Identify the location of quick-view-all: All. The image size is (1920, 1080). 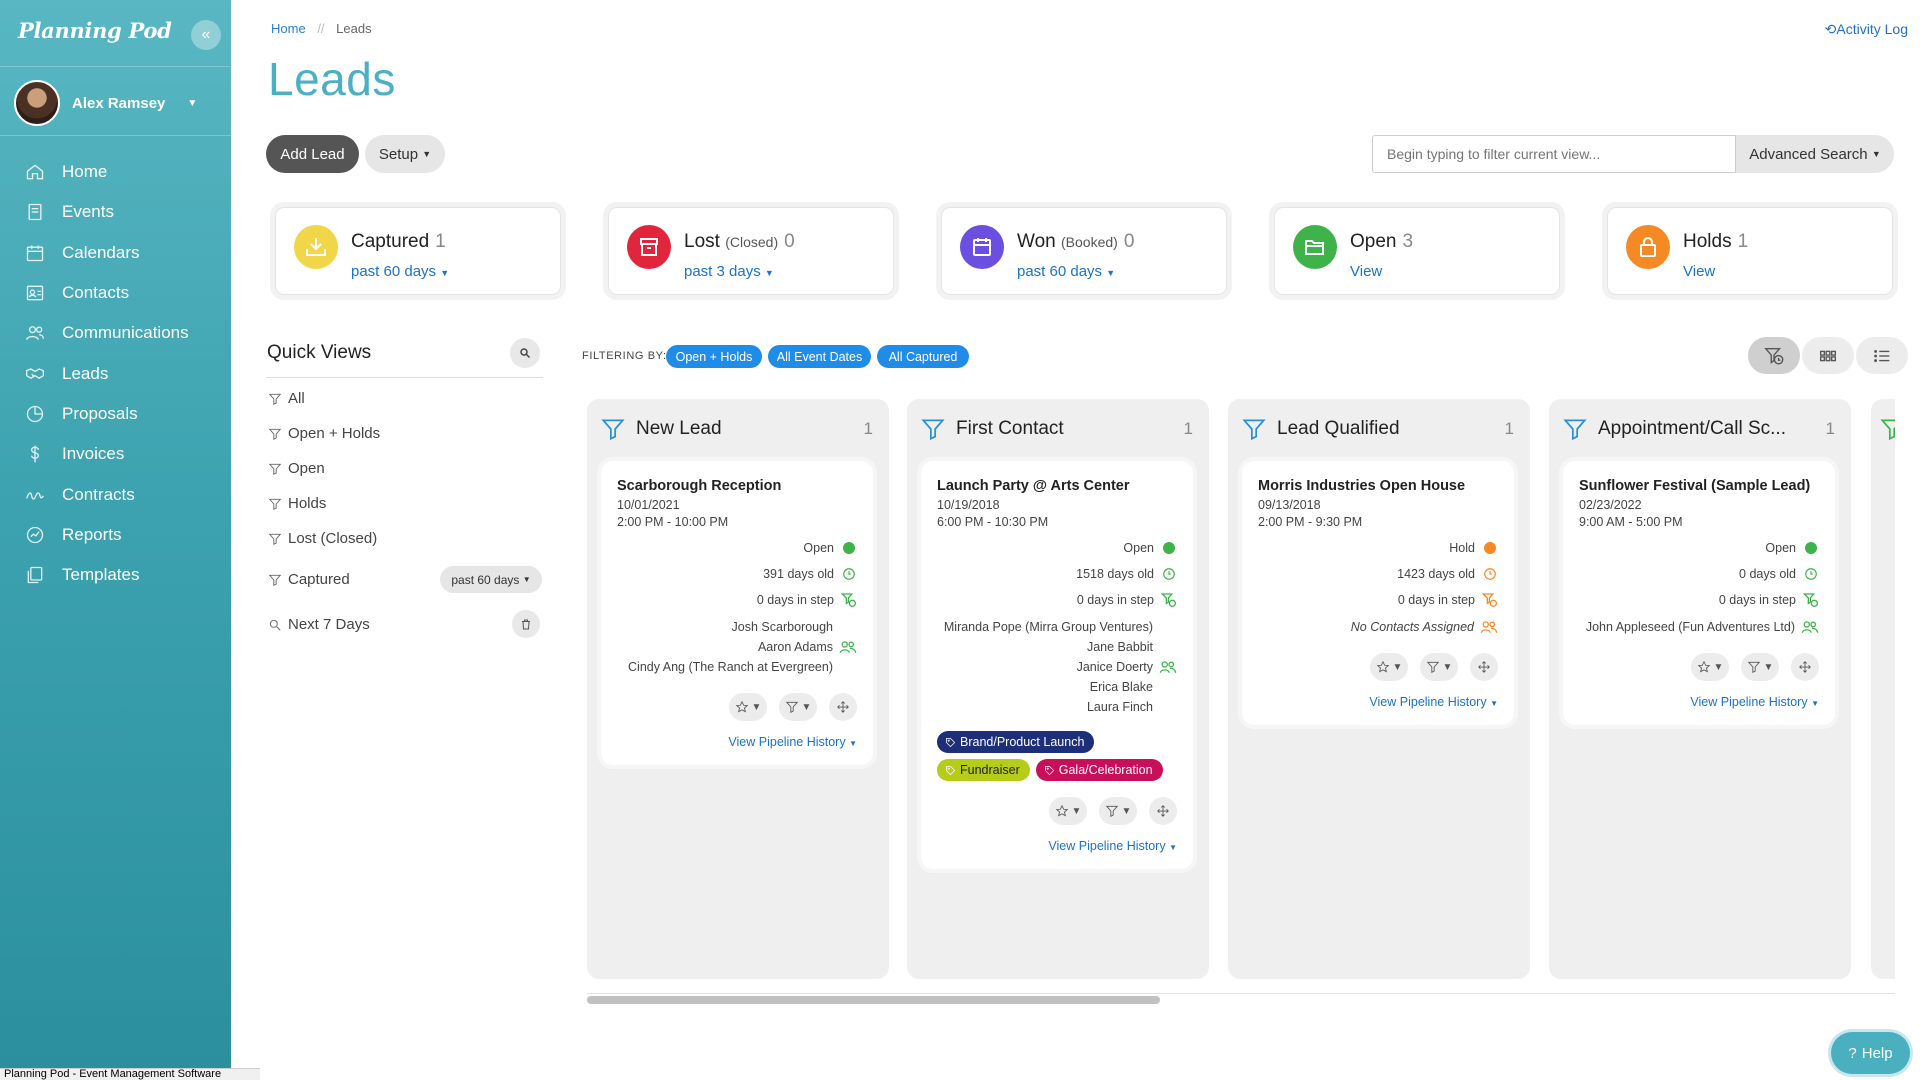
(286, 398).